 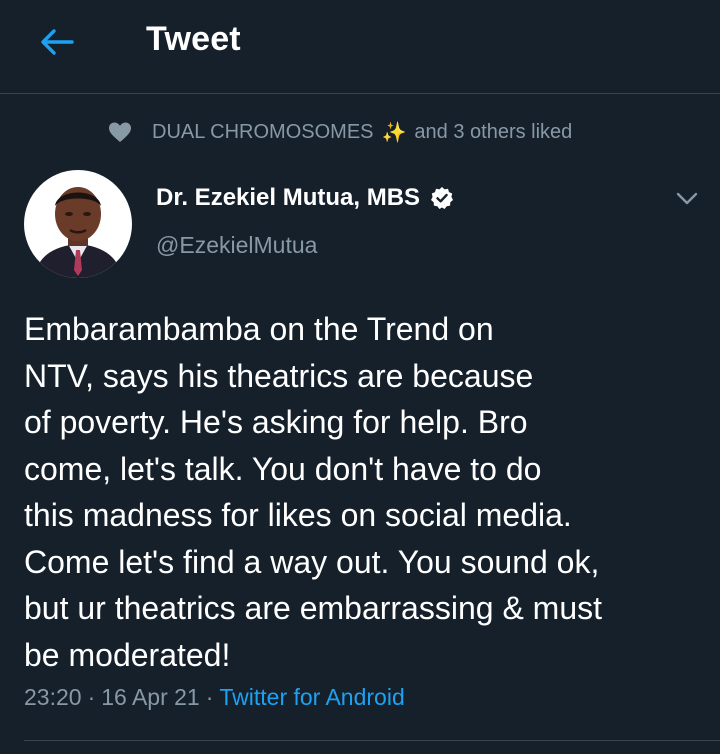 I want to click on tweet-time: 23:20, so click(x=53, y=697).